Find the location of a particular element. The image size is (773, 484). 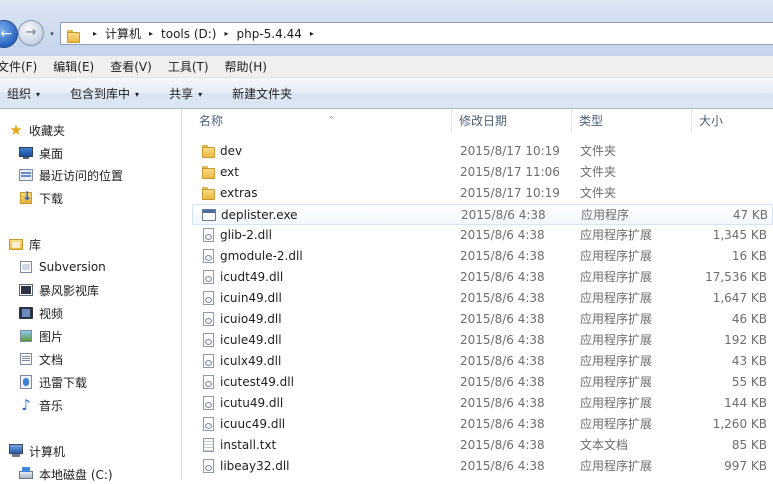

menu-file: 文件(F) is located at coordinates (26, 66).